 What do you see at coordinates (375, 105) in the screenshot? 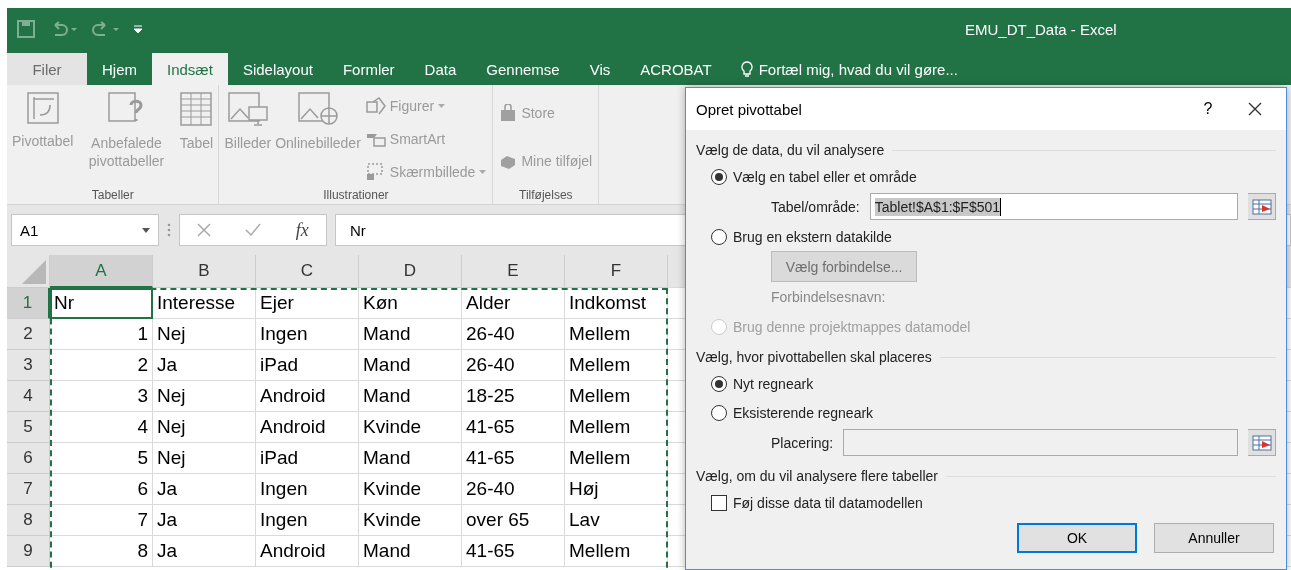
I see `shapes-icon` at bounding box center [375, 105].